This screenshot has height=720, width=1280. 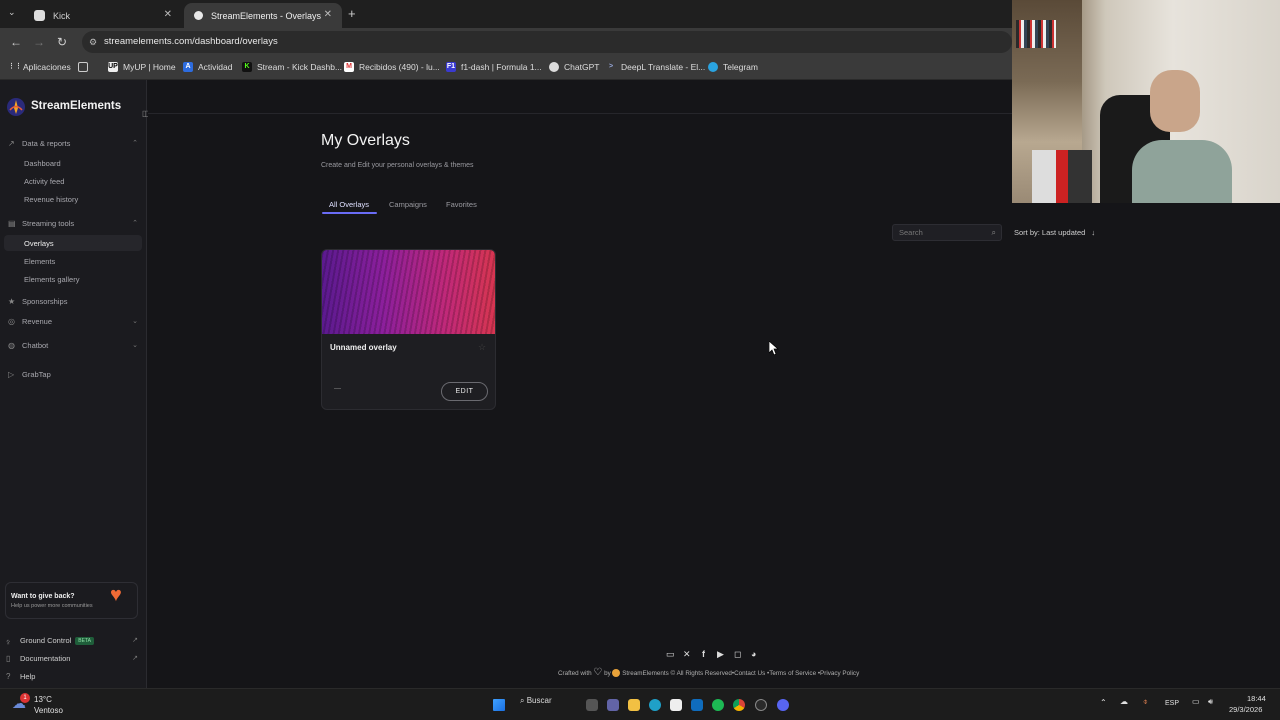 What do you see at coordinates (547, 42) in the screenshot?
I see `url-field: ⚙ streamelements.com/dashboard/overlays` at bounding box center [547, 42].